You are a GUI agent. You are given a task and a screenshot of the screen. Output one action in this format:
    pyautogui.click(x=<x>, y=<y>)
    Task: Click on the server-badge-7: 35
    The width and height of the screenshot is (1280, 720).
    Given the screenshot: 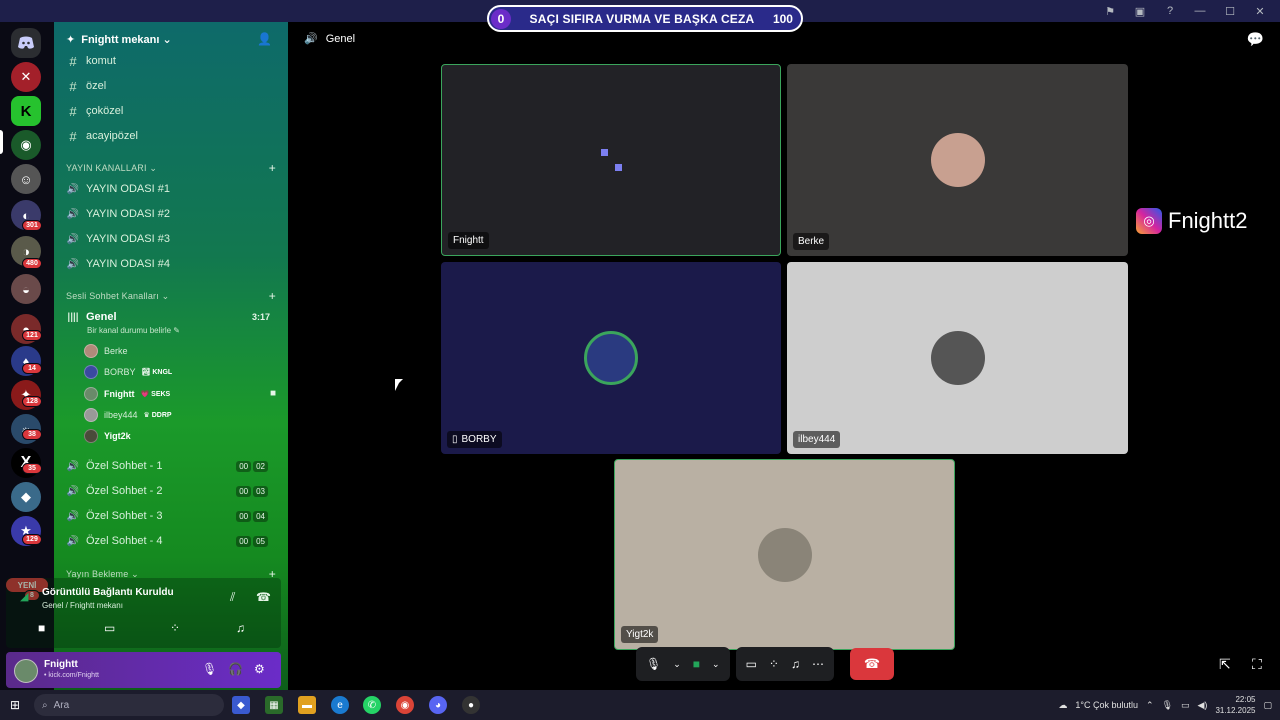 What is the action you would take?
    pyautogui.click(x=32, y=468)
    